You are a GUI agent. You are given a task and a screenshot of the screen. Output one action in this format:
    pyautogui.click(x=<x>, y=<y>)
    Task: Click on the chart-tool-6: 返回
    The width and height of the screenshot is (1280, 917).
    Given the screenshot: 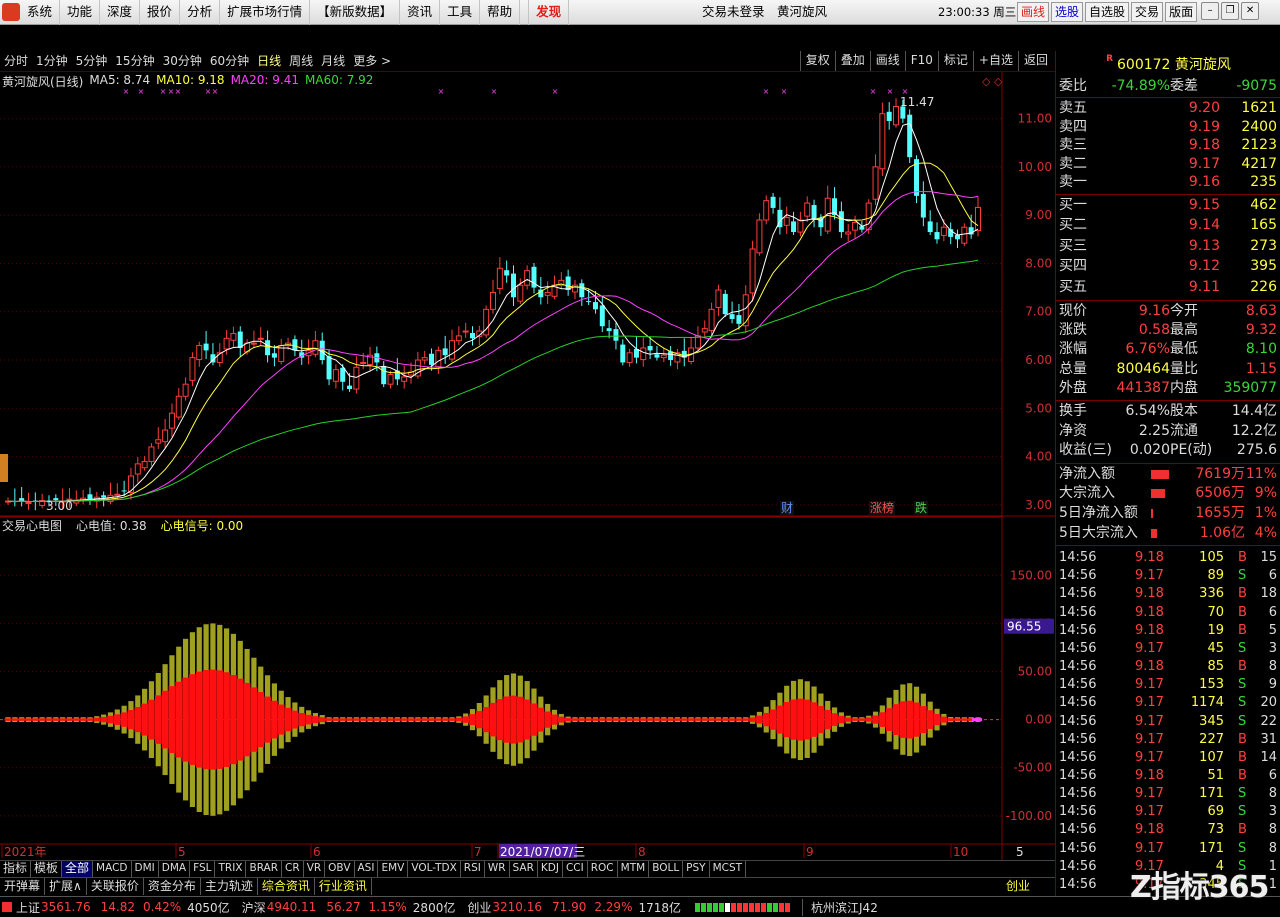 What is the action you would take?
    pyautogui.click(x=1035, y=61)
    